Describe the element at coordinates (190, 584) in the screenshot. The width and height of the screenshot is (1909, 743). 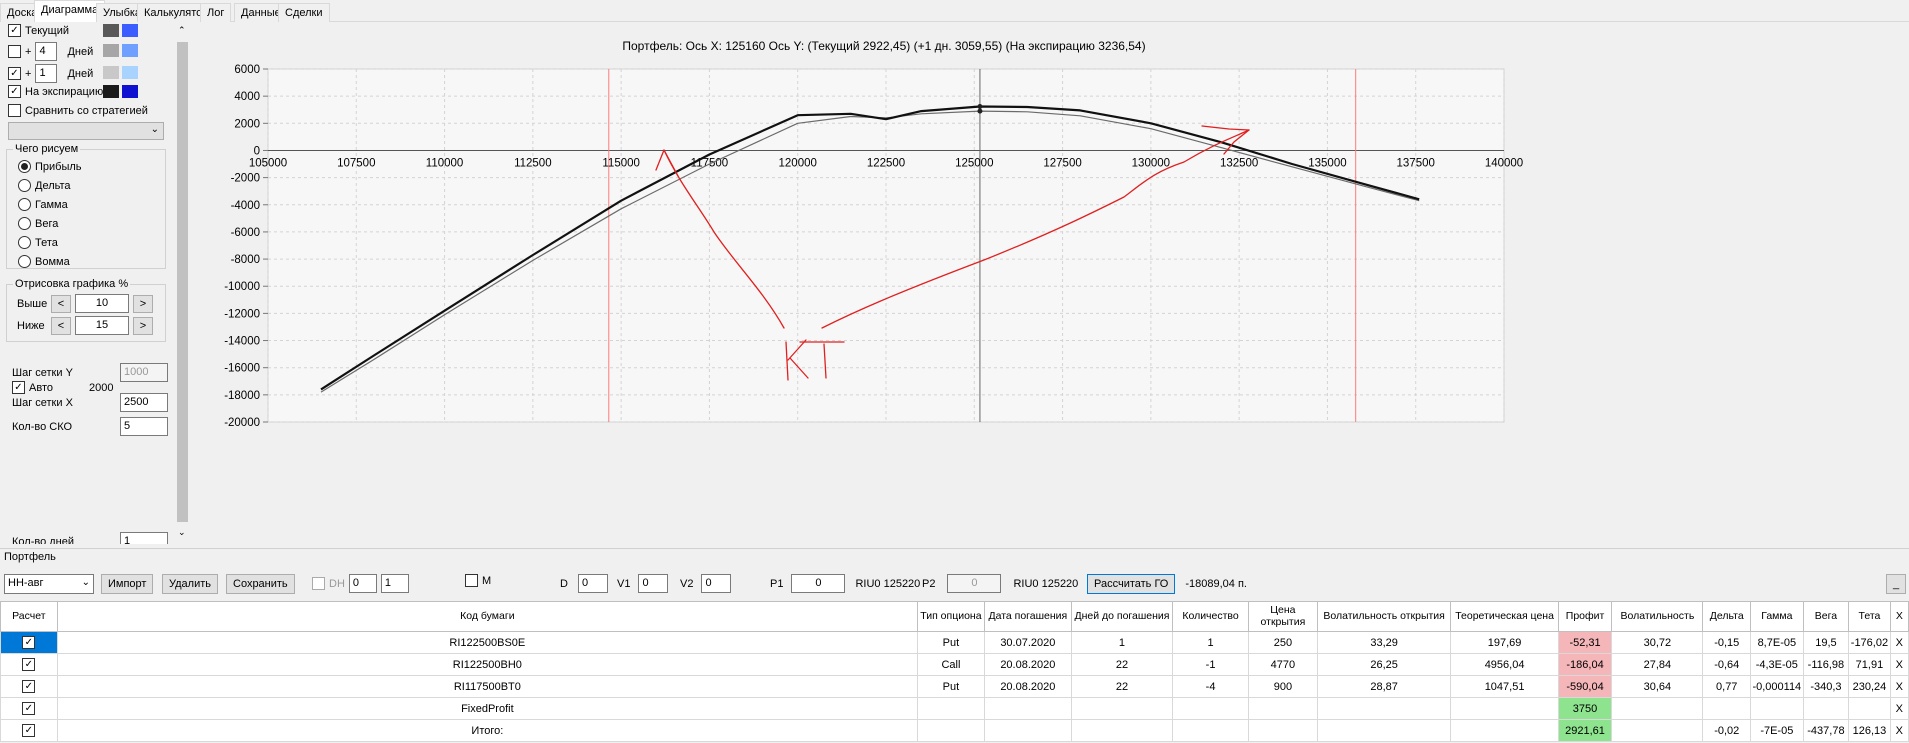
I see `delete-button: Удалить` at that location.